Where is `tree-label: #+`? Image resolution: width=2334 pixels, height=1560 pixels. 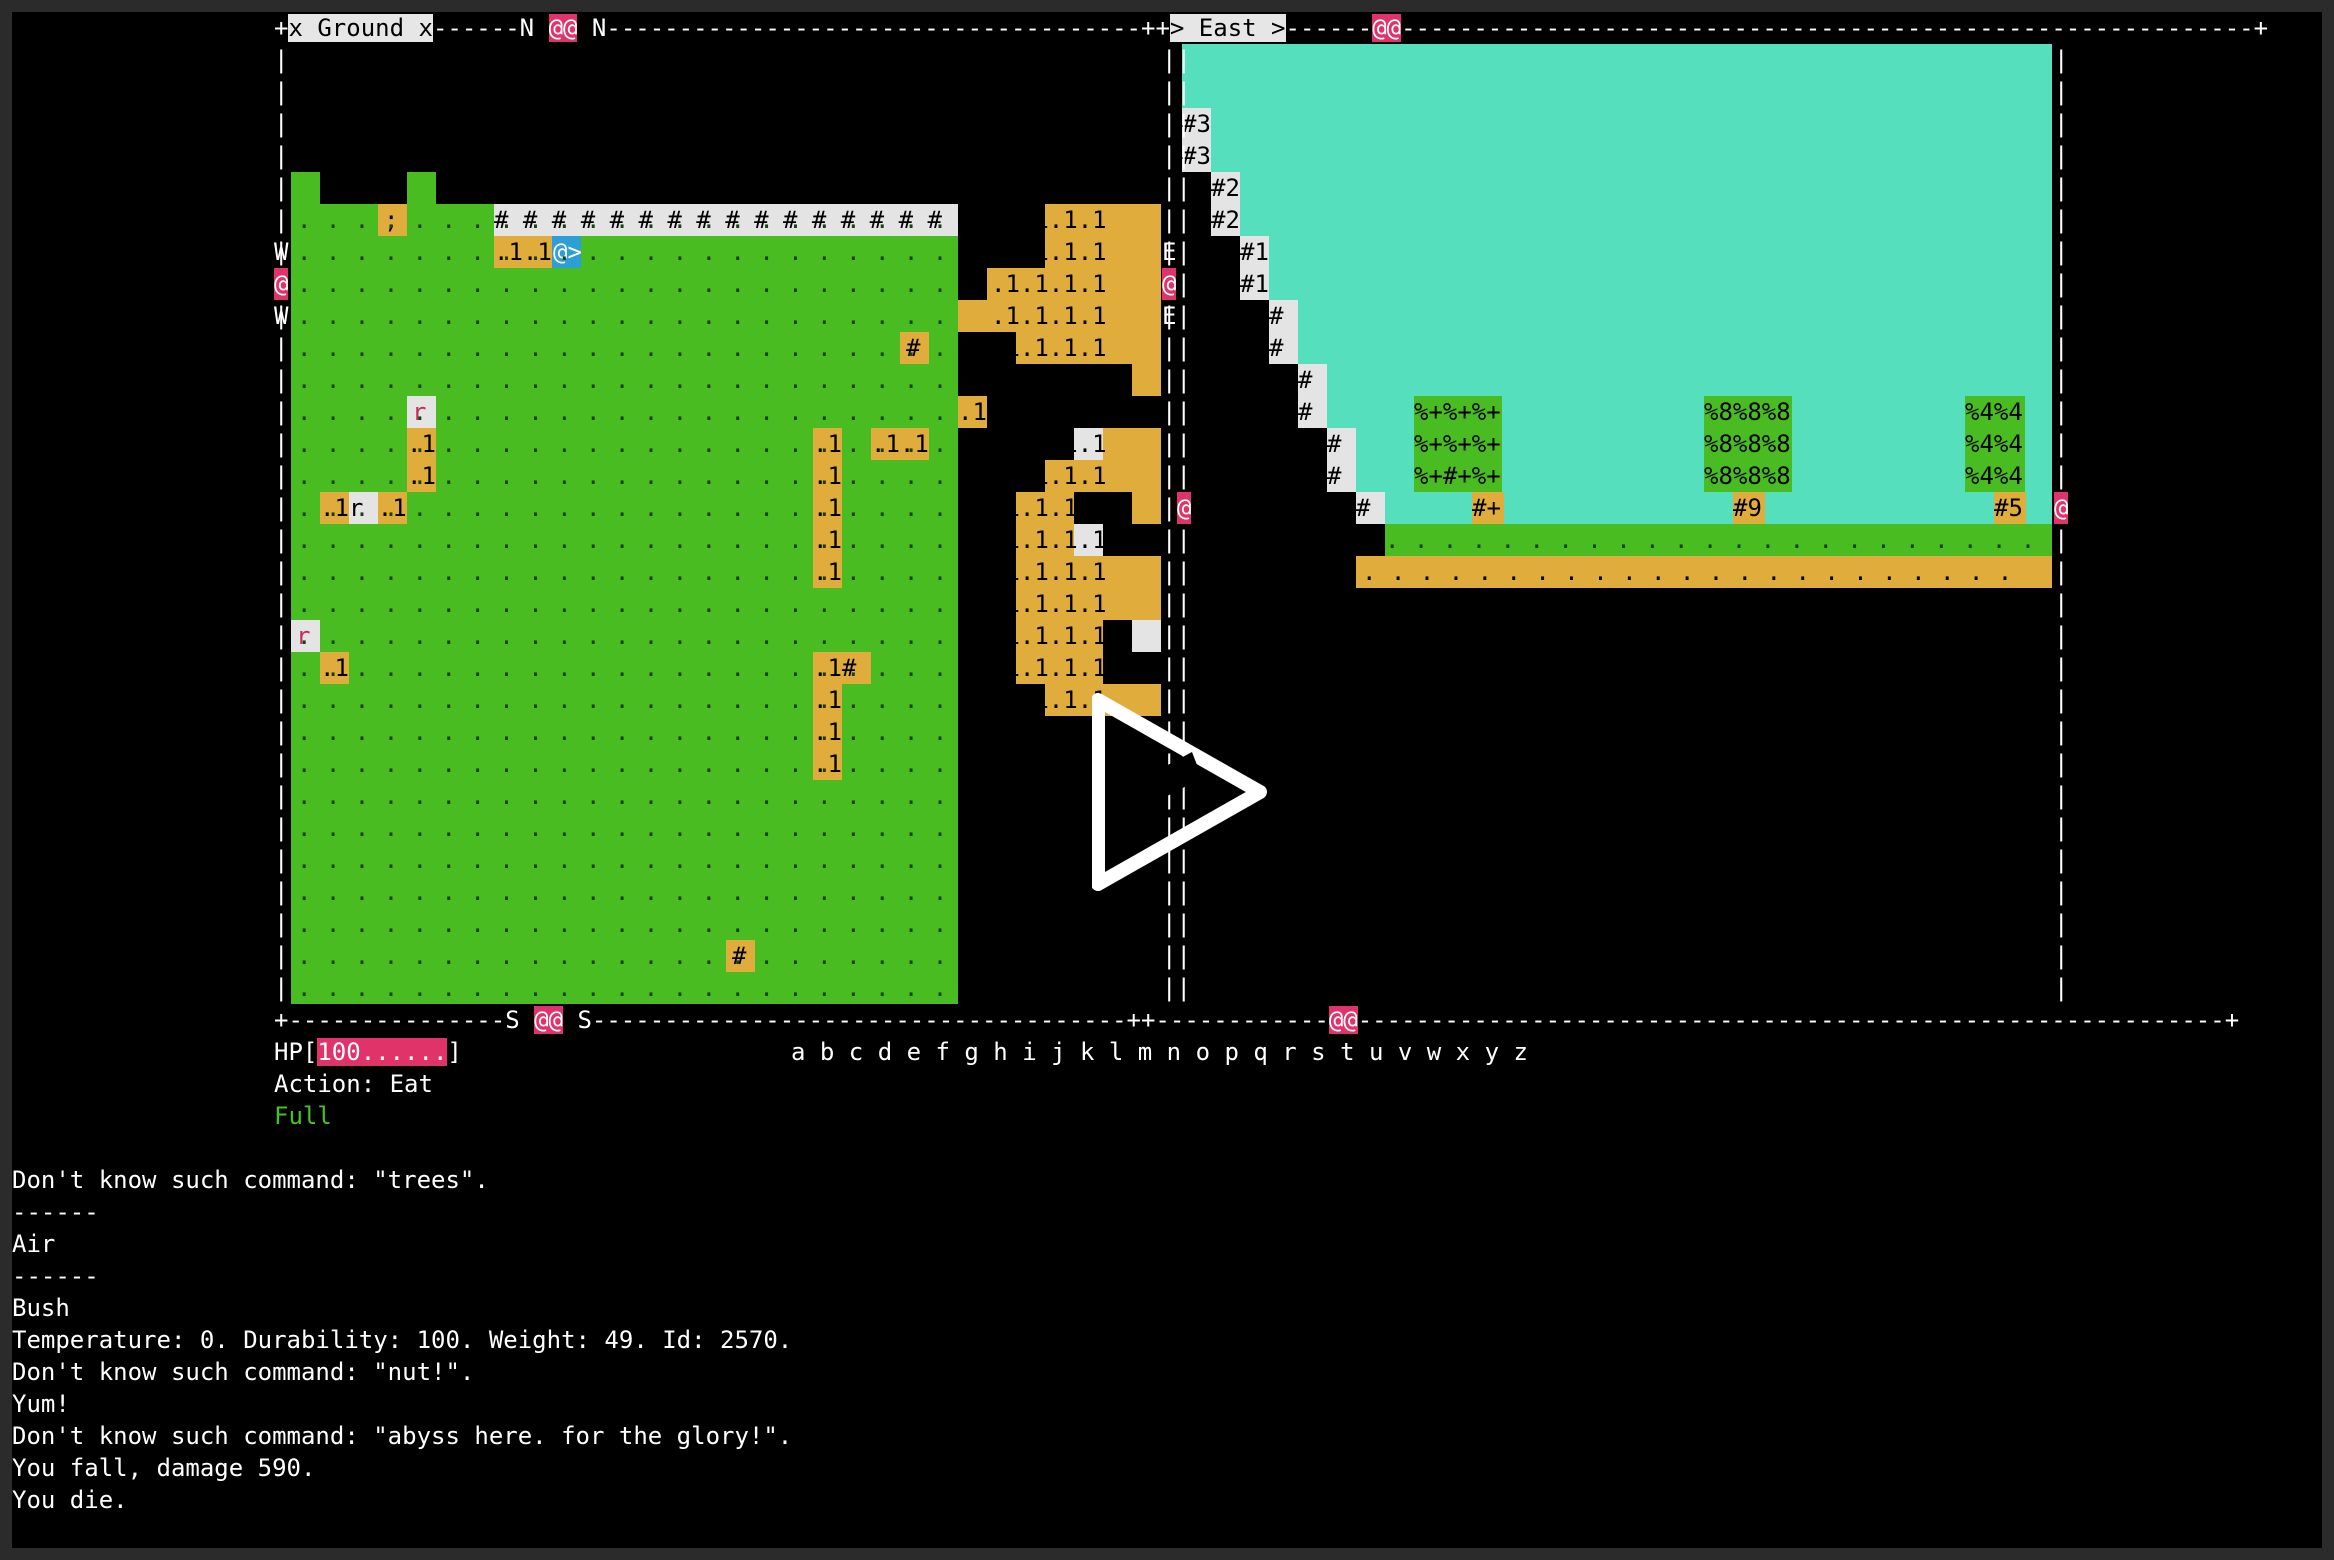 tree-label: #+ is located at coordinates (1486, 508).